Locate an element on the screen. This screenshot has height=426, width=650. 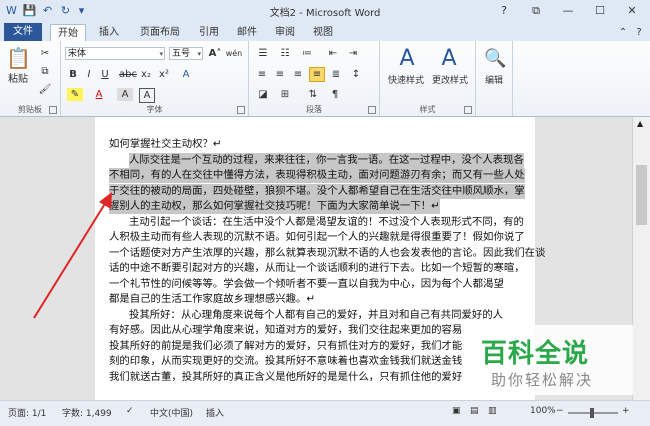
editing-button: 编辑 is located at coordinates (494, 81).